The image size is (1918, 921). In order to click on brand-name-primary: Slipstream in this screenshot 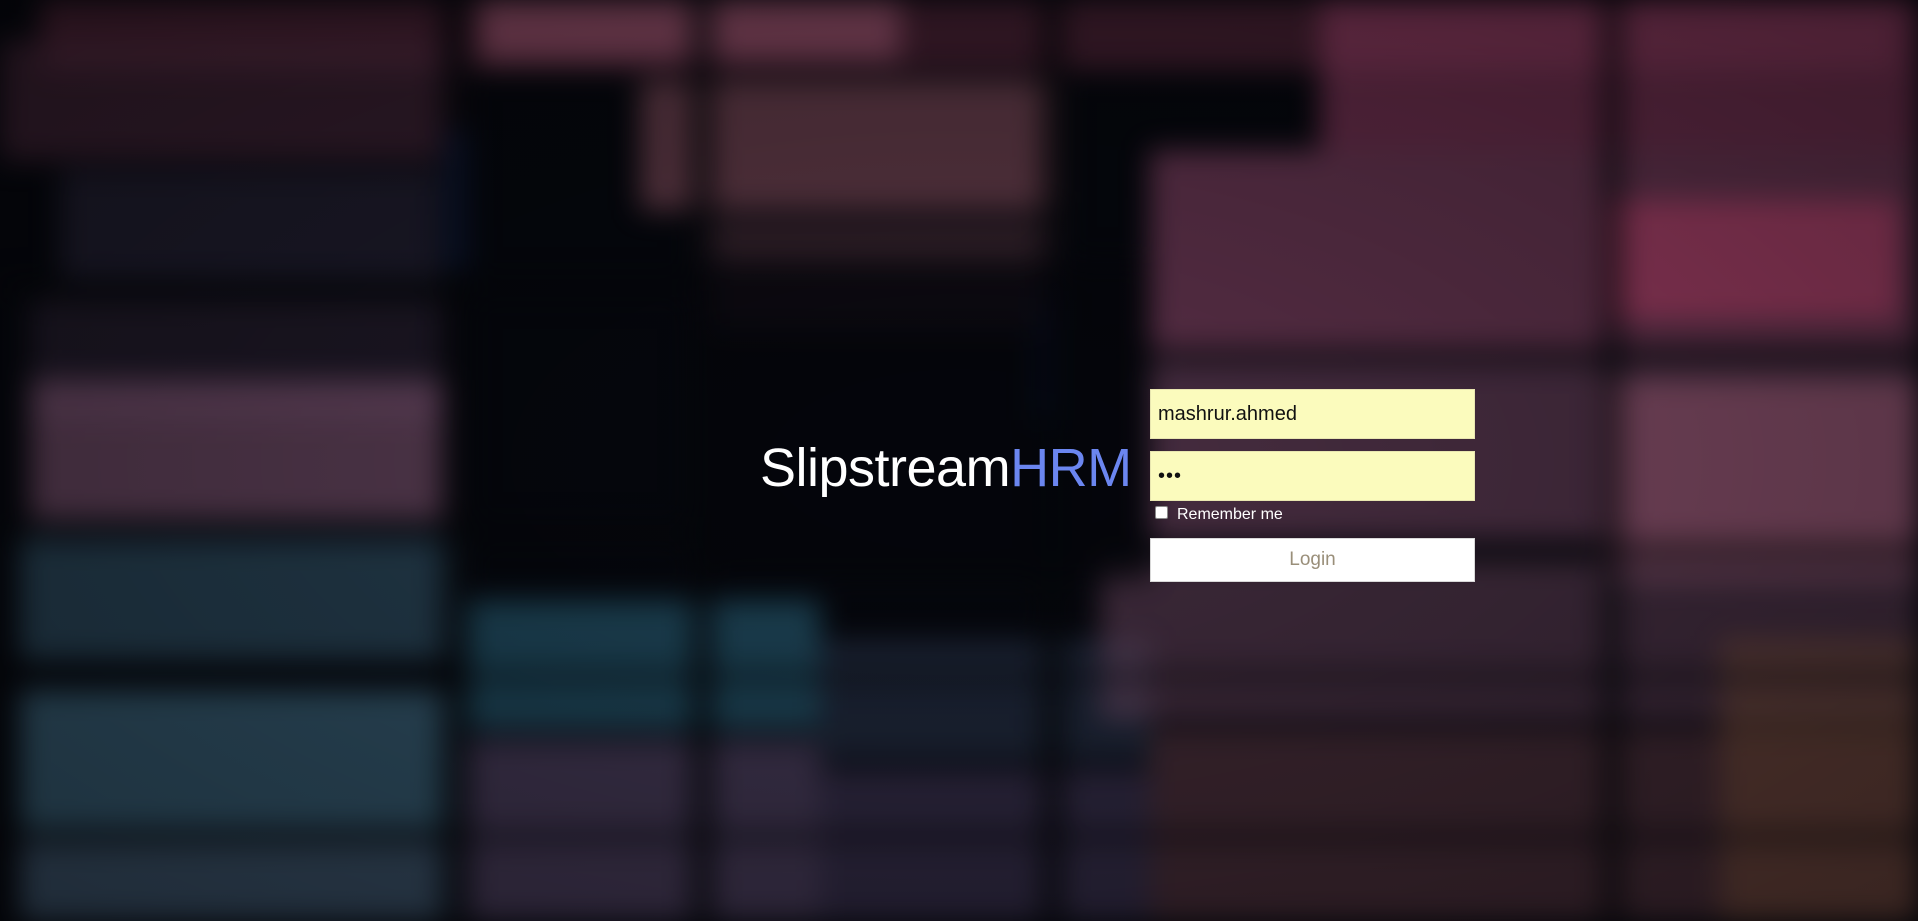, I will do `click(885, 468)`.